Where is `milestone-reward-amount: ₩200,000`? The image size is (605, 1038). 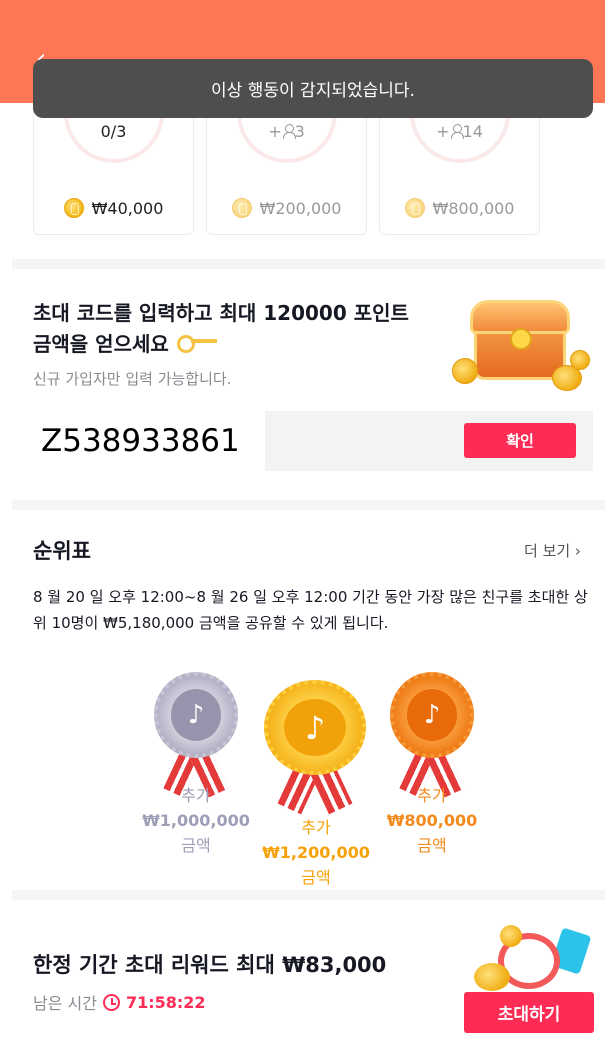
milestone-reward-amount: ₩200,000 is located at coordinates (300, 208).